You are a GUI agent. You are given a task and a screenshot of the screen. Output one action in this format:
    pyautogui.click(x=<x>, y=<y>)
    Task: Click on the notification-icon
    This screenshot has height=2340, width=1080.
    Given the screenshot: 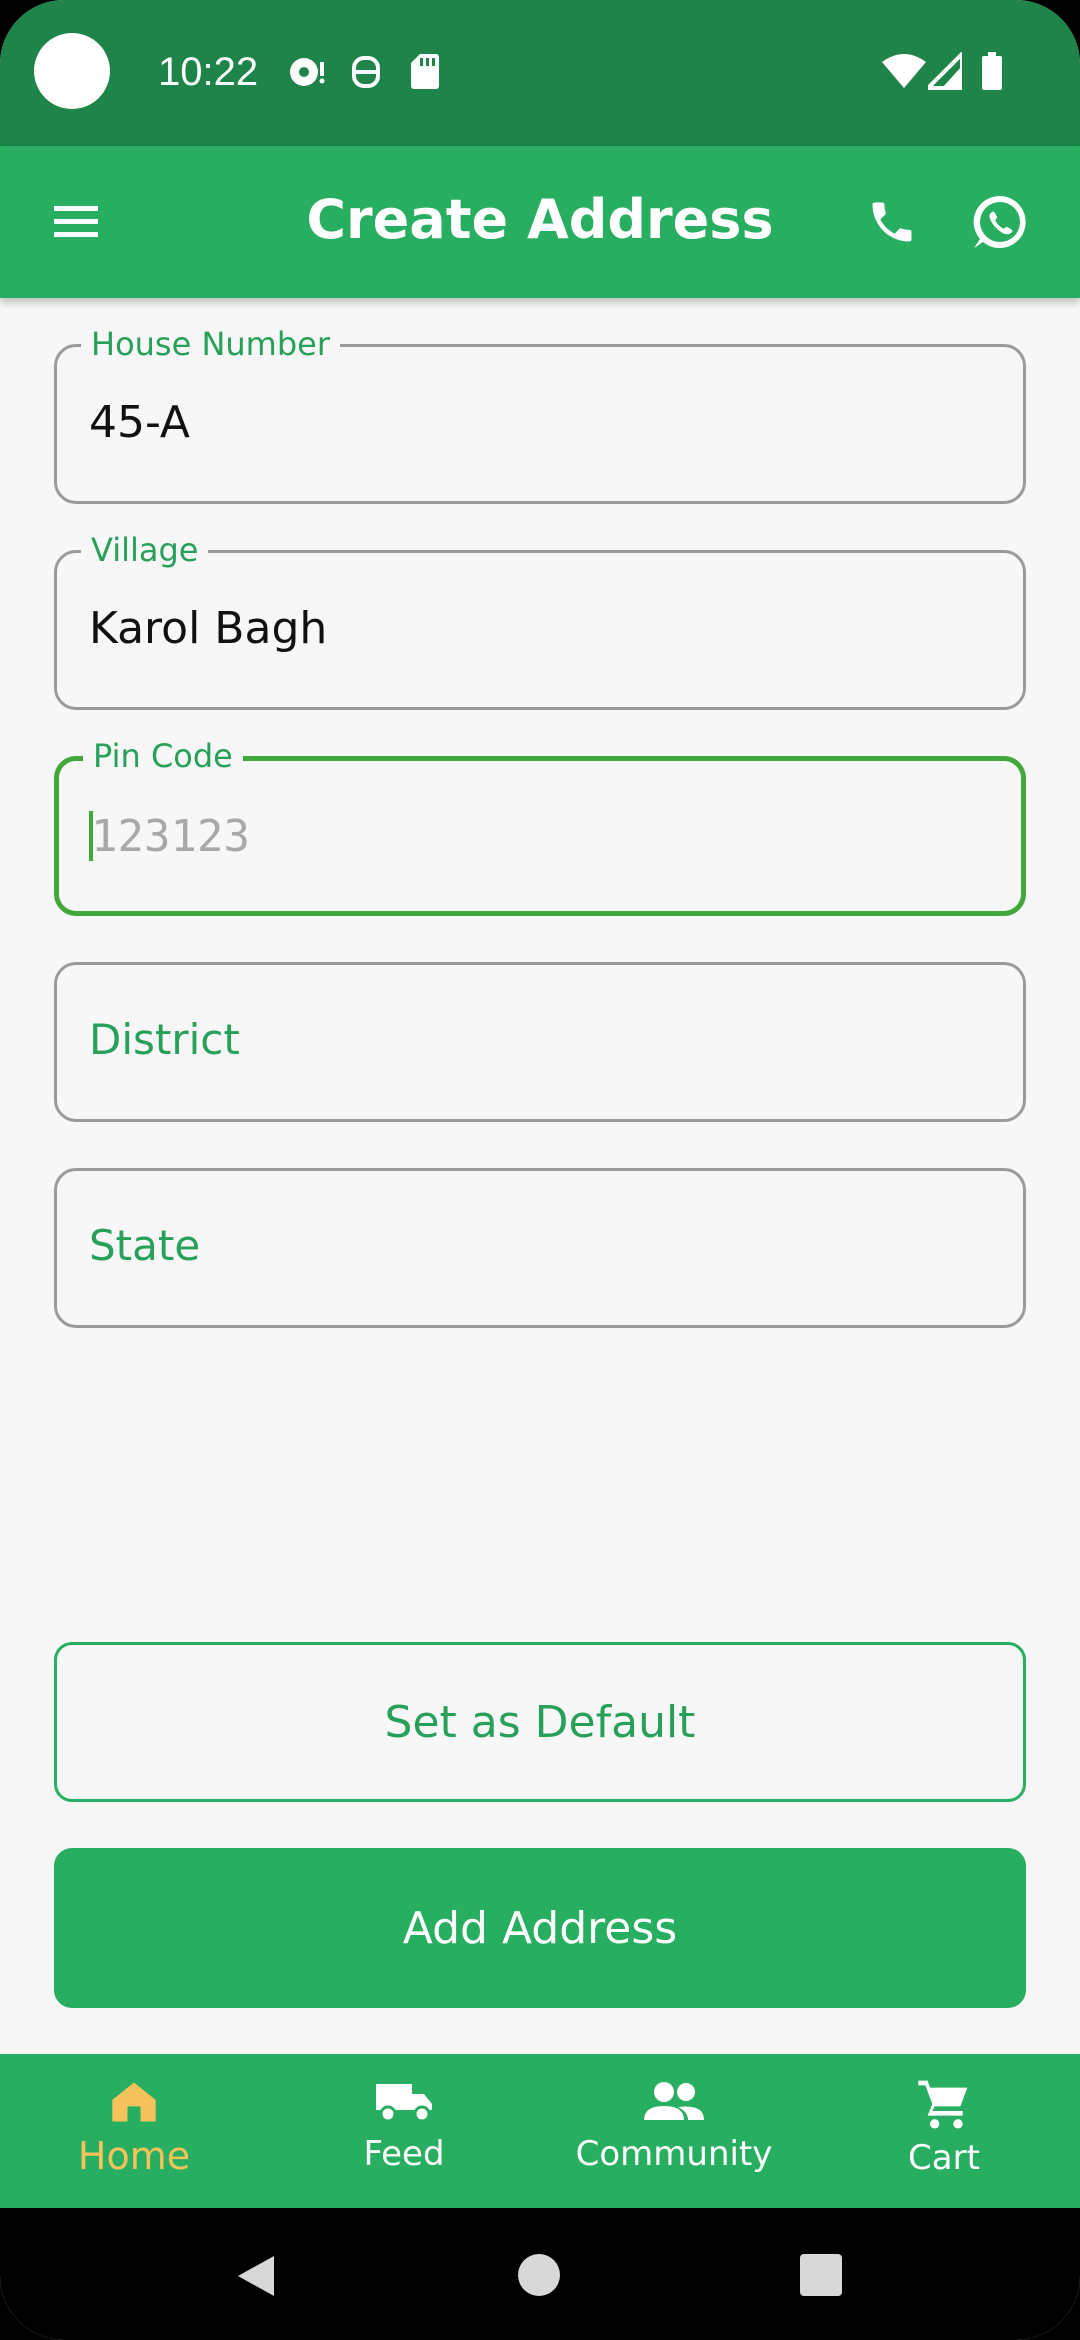 What is the action you would take?
    pyautogui.click(x=307, y=72)
    